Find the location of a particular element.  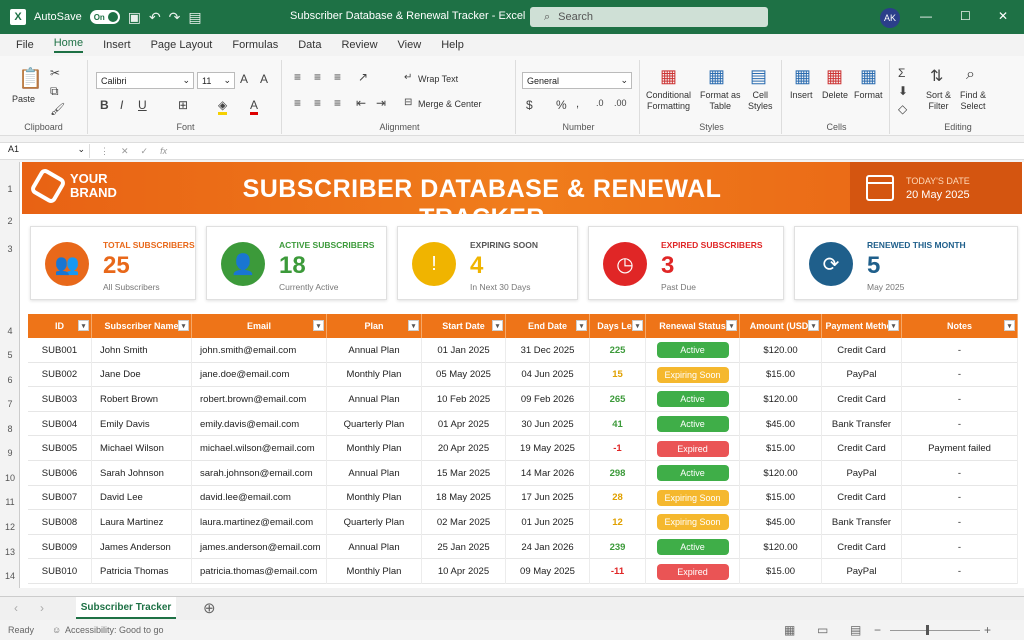

insert-cells-icon: ▦ is located at coordinates (802, 76).